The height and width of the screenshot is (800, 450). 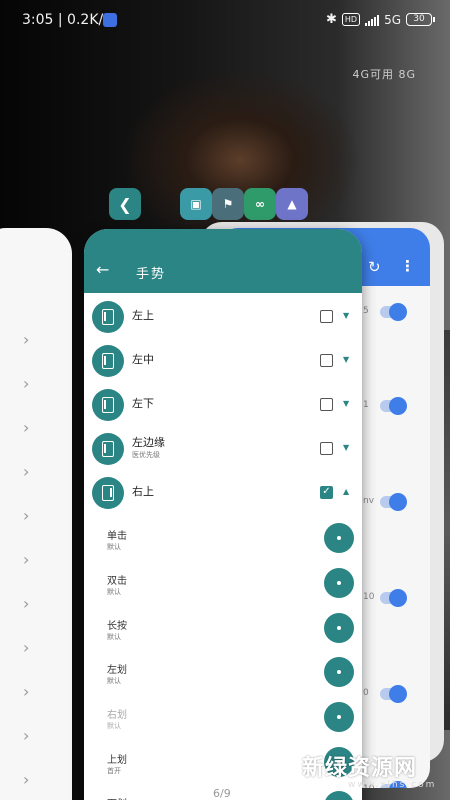 I want to click on action-label: 双击, so click(x=117, y=581).